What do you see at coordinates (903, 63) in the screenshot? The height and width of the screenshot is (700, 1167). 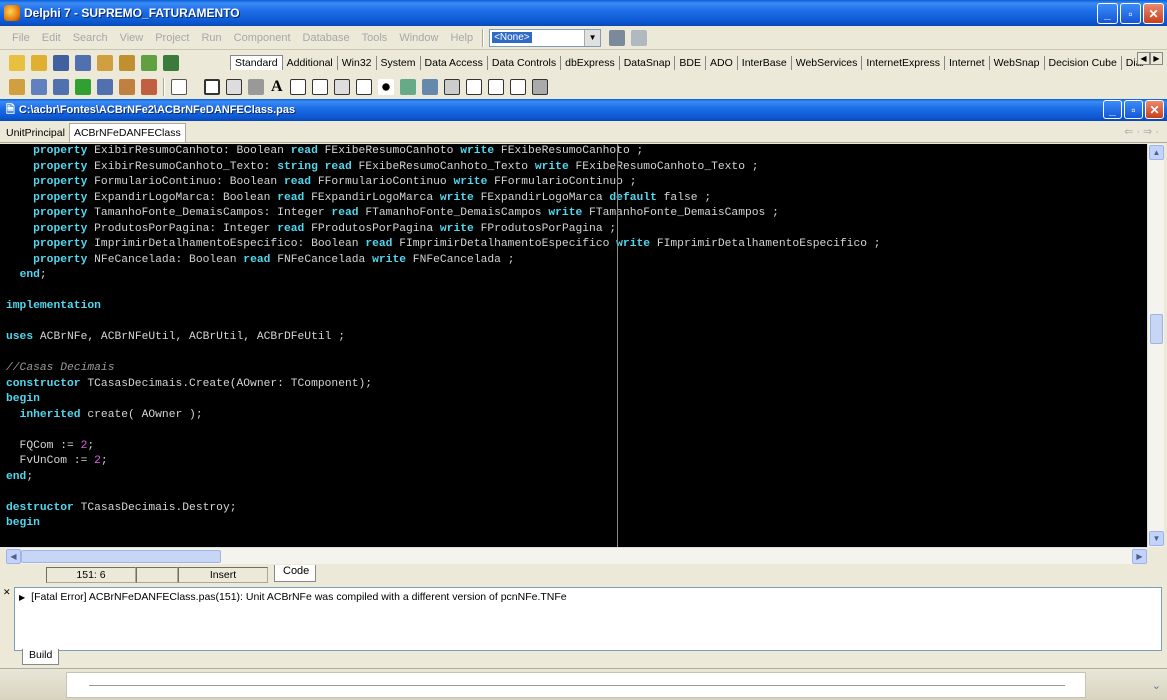 I see `palette-tab-internetexpress: InternetExpress` at bounding box center [903, 63].